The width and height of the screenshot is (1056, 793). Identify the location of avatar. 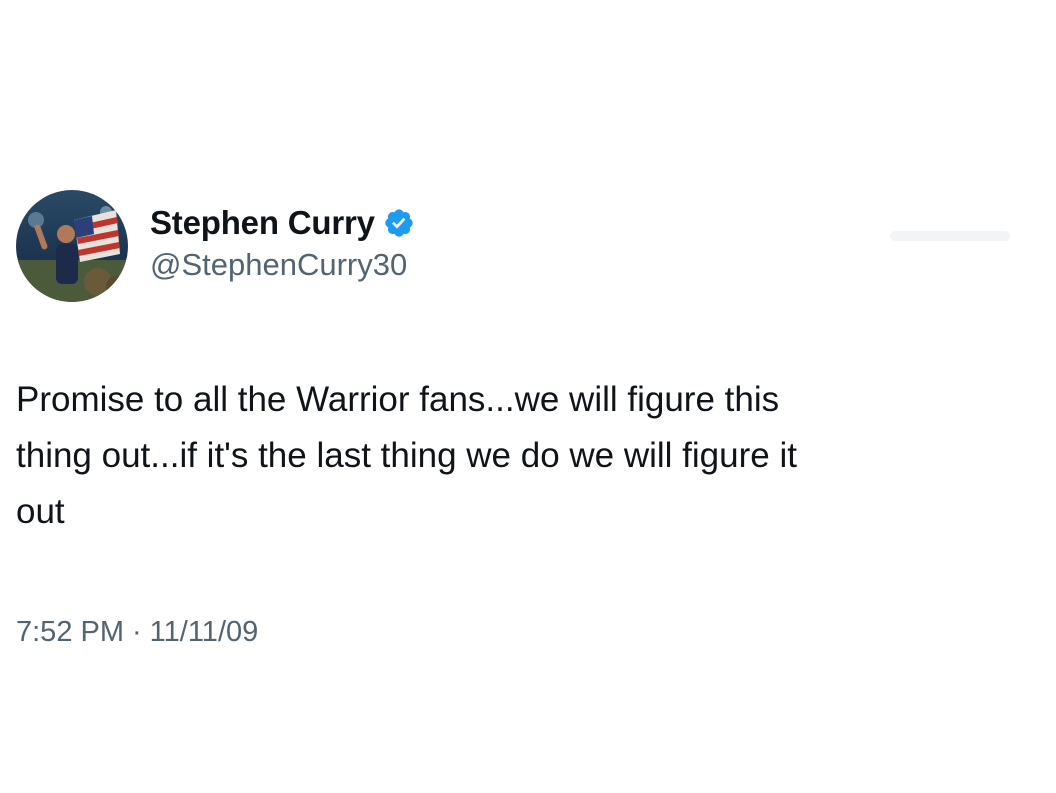
(72, 246).